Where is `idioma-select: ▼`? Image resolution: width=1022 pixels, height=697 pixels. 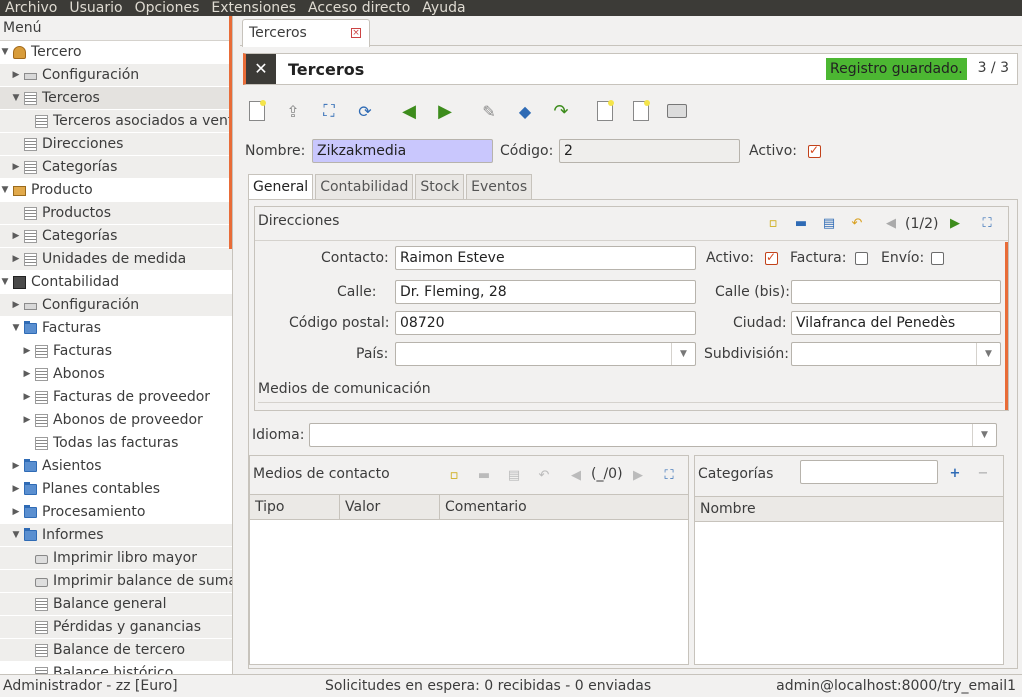 idioma-select: ▼ is located at coordinates (653, 435).